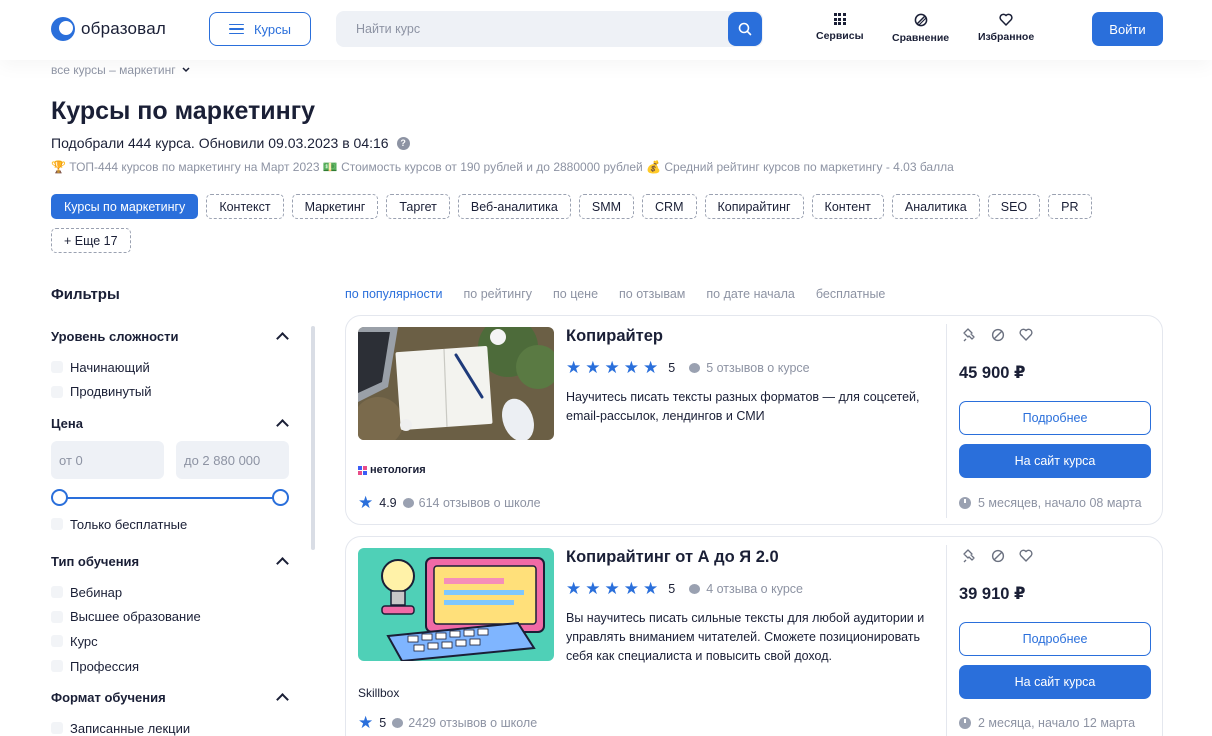  What do you see at coordinates (606, 206) in the screenshot?
I see `tag-item: SMM` at bounding box center [606, 206].